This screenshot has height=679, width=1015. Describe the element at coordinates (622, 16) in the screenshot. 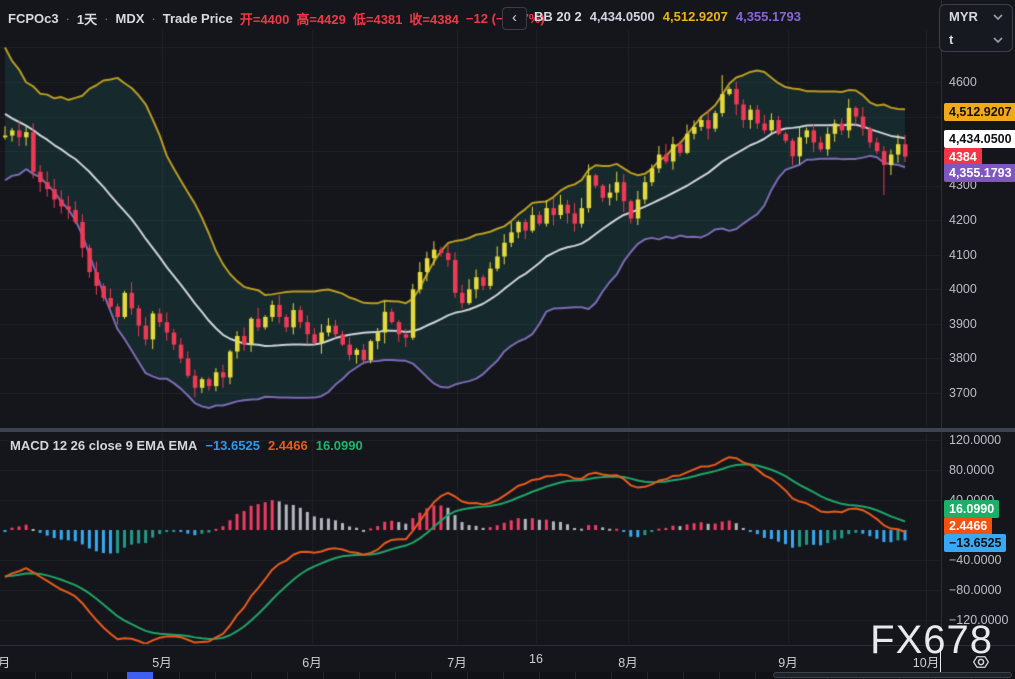

I see `bb-basis-value: 4,434.0500` at that location.